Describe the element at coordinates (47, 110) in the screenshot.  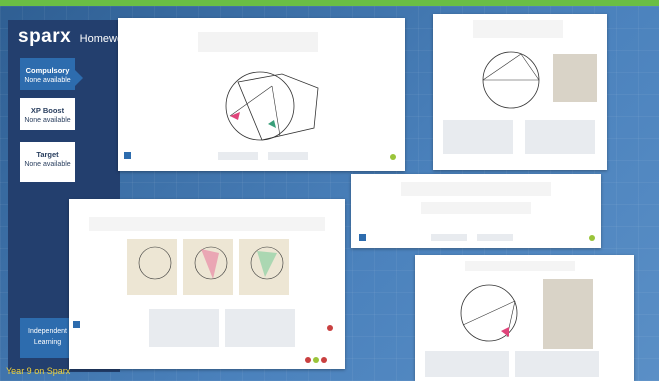
I see `task-title: XP Boost` at that location.